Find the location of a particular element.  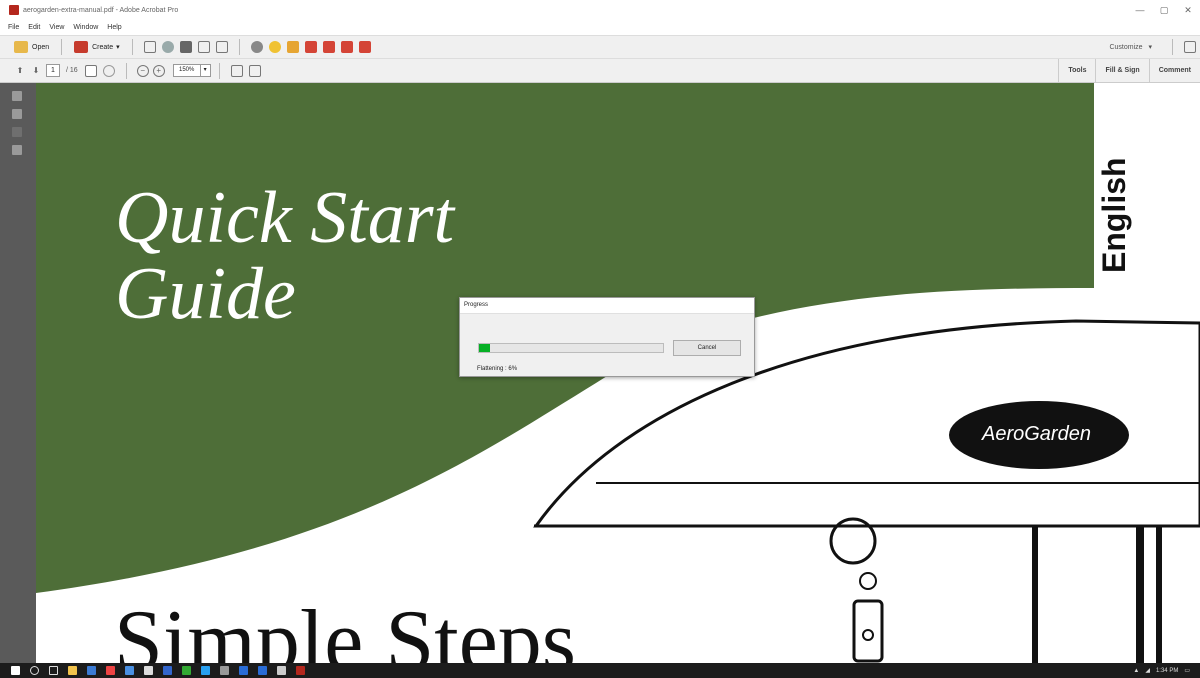

file-explorer-icon is located at coordinates (72, 670).